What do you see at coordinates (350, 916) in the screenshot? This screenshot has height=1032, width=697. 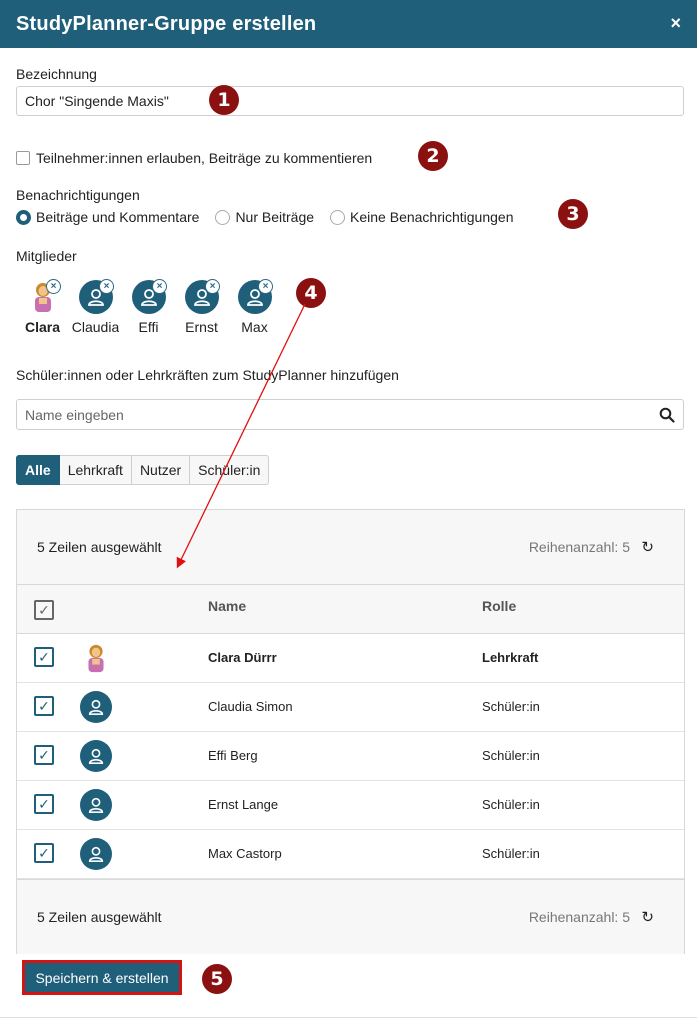 I see `table-toolbar-bottom: 5 Zeilen ausgewählt Reihenanzahl: 5 ↻` at bounding box center [350, 916].